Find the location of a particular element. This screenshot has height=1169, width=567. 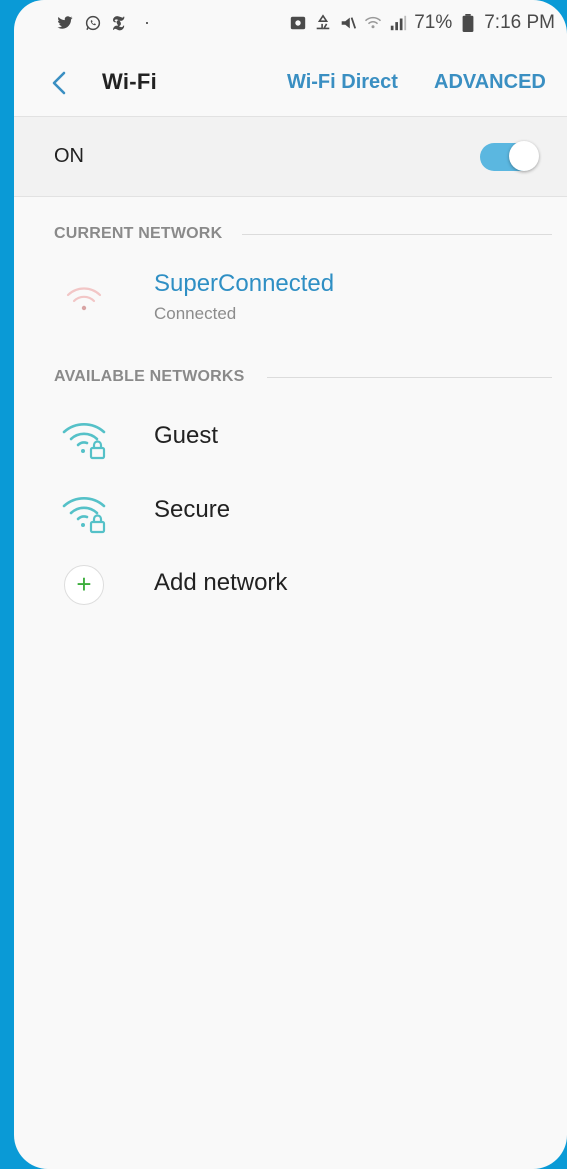

current-network-line is located at coordinates (397, 234).